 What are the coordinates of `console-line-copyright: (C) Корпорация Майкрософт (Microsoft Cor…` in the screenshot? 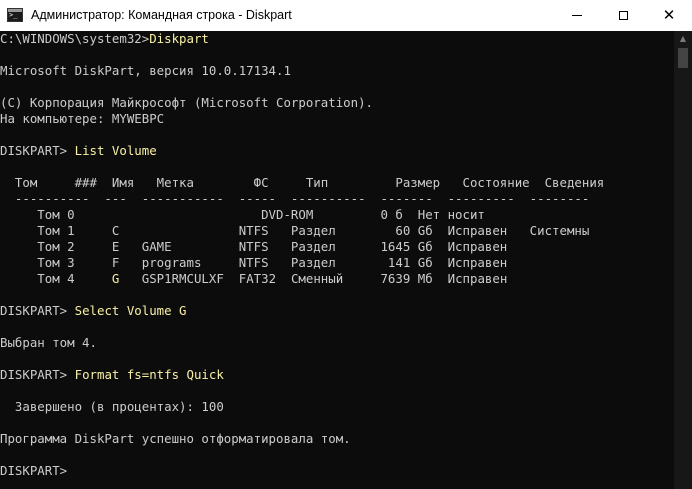 It's located at (186, 102).